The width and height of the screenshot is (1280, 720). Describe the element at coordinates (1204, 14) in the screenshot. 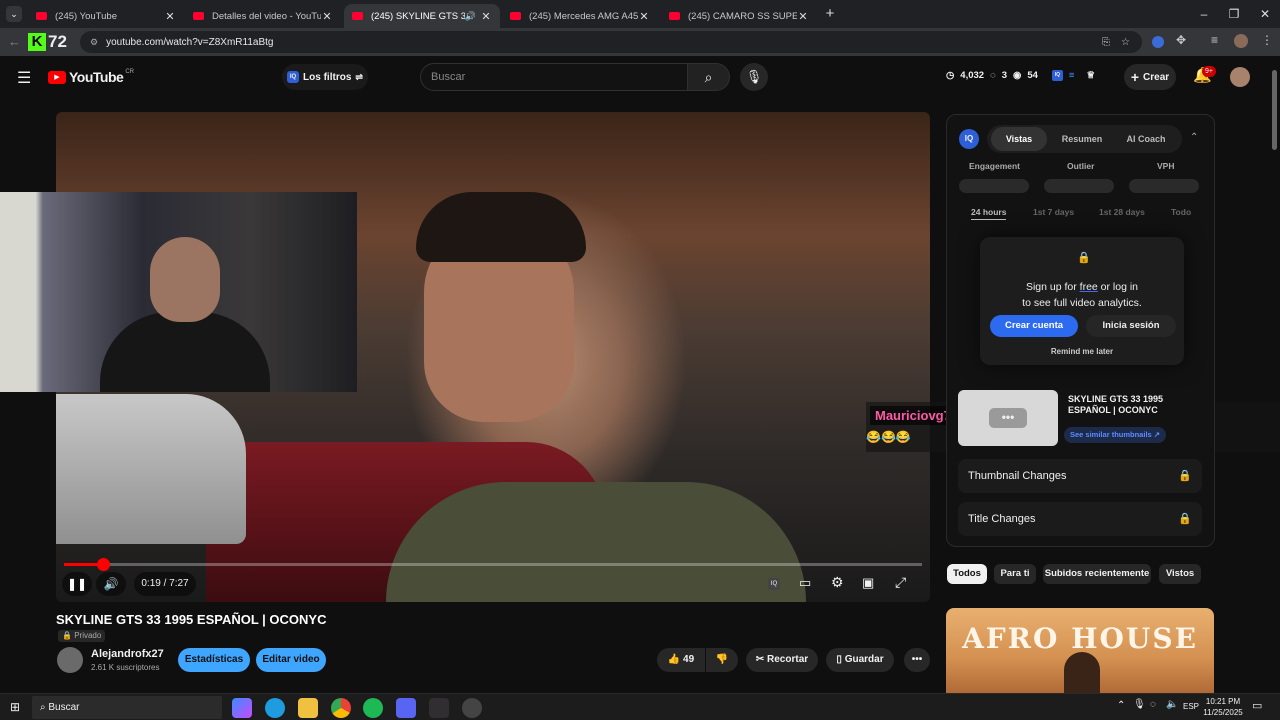

I see `minimize-button: –` at that location.